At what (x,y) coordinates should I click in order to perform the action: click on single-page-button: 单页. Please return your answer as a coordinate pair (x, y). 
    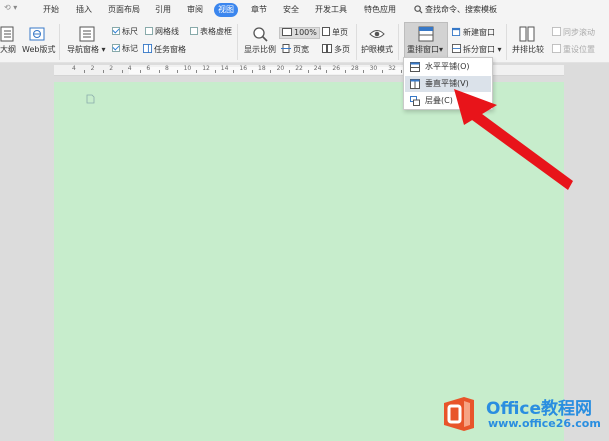
    Looking at the image, I should click on (335, 32).